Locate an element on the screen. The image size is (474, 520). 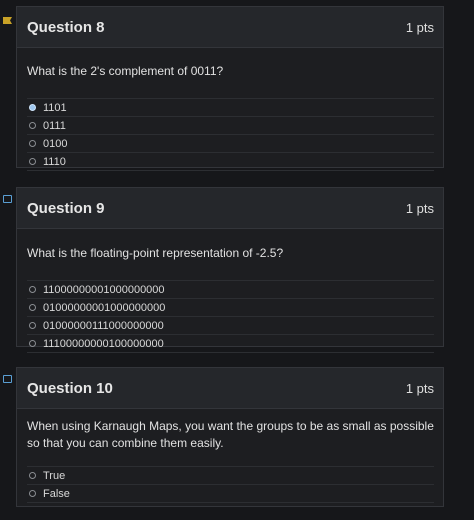
answer-label: 11000000001000000000 is located at coordinates (104, 289).